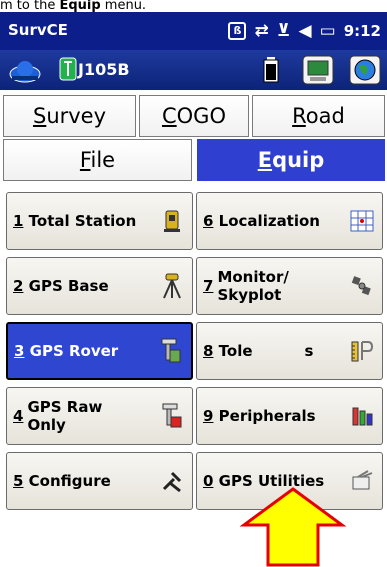 This screenshot has height=567, width=387. I want to click on data-collector-icon, so click(318, 70).